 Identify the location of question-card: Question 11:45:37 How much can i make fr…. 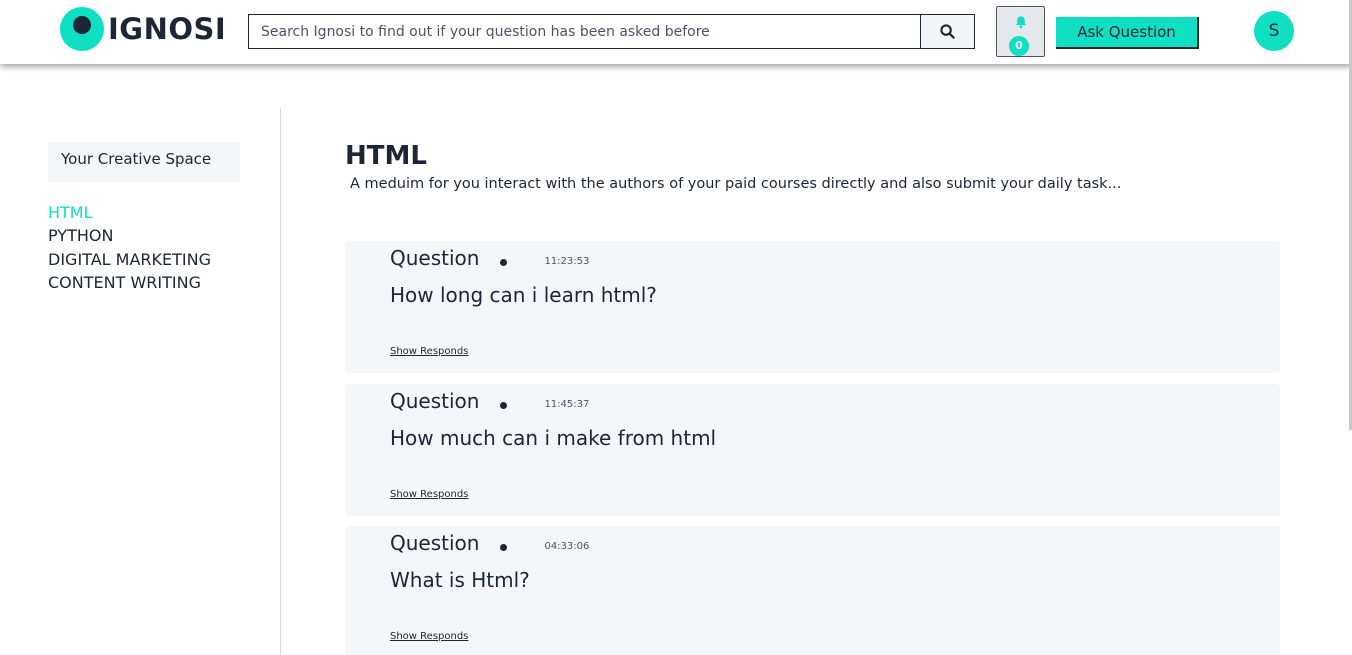
(812, 450).